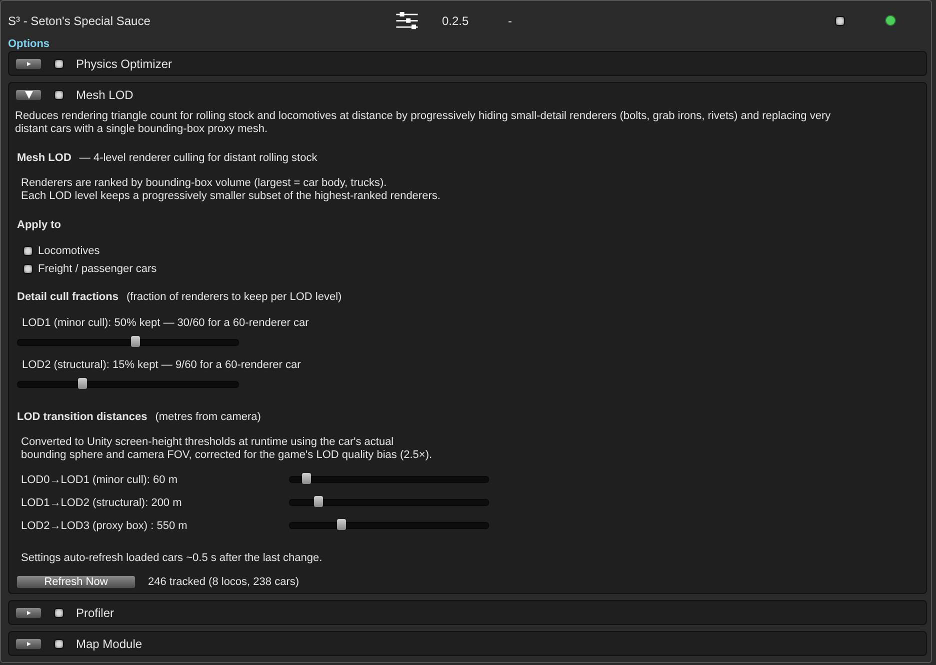 This screenshot has width=936, height=665. I want to click on section-title: Physics Optimizer, so click(124, 63).